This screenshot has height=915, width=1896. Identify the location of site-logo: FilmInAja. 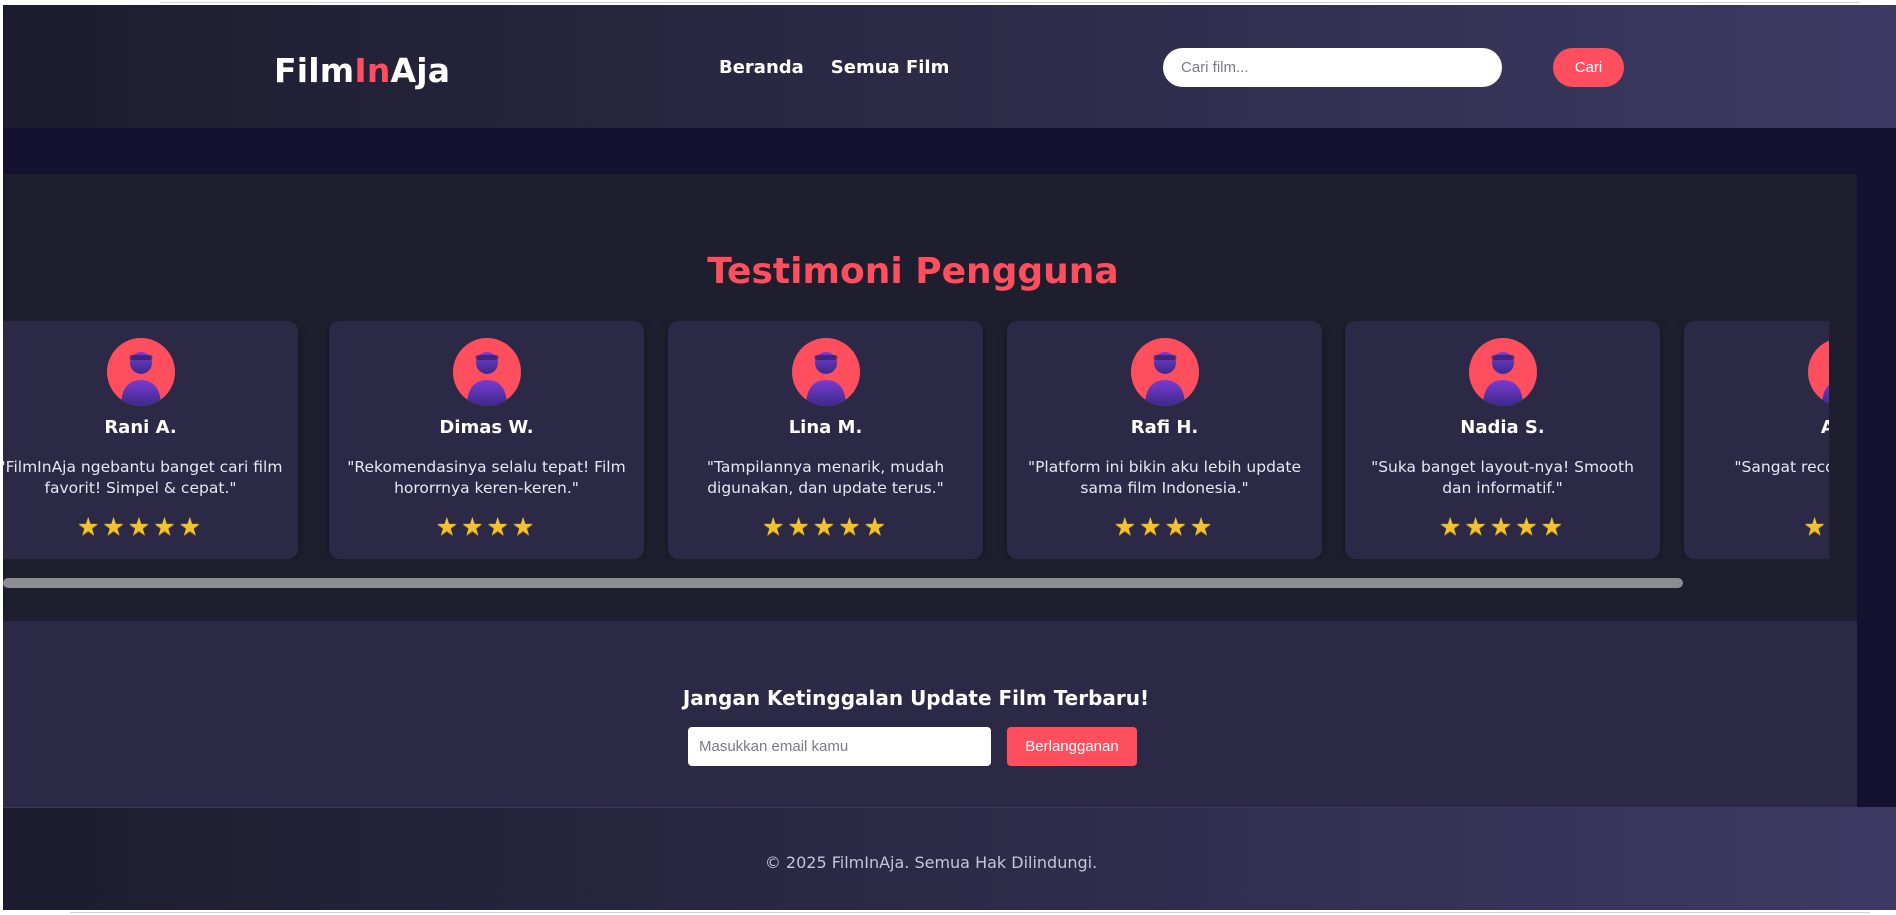
(362, 70).